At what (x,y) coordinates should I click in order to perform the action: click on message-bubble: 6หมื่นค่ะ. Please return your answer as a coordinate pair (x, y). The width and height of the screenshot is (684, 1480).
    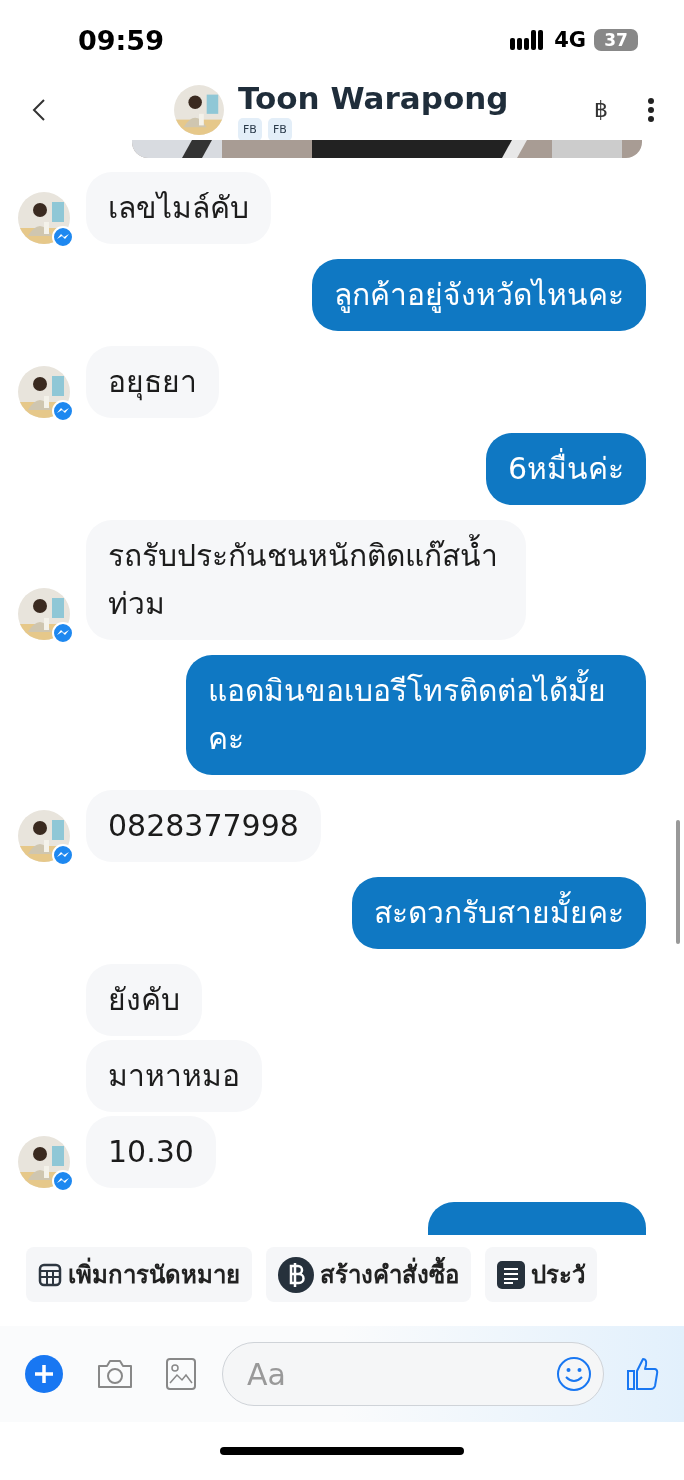
    Looking at the image, I should click on (565, 469).